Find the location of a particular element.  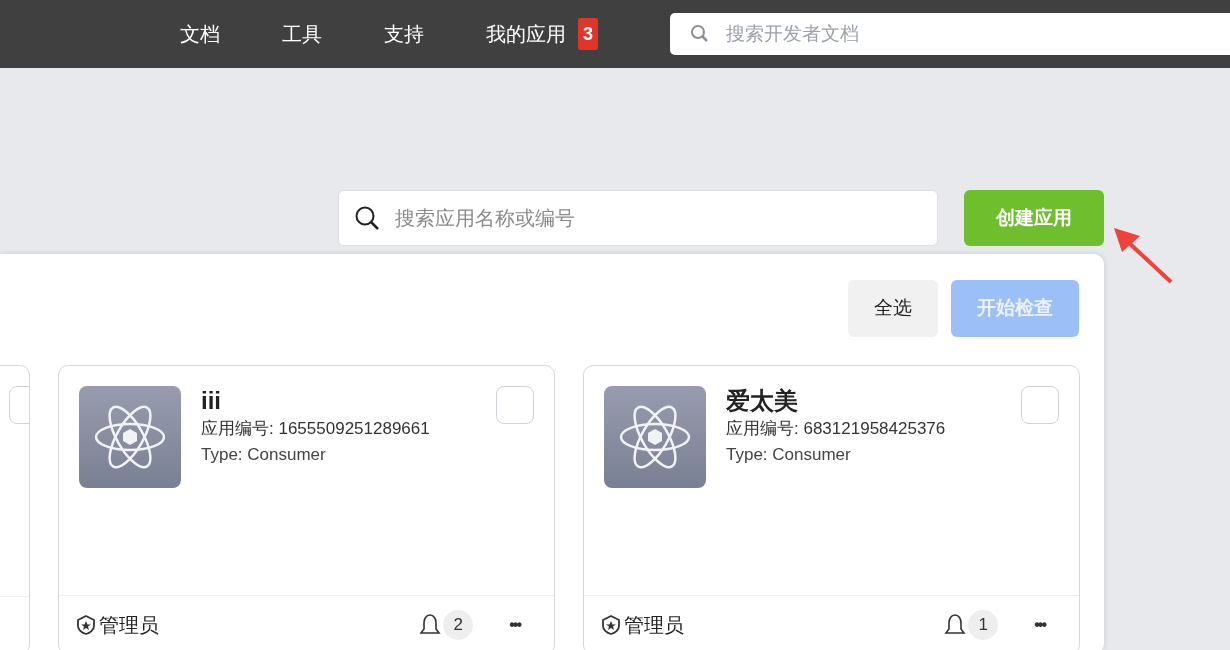

app-id: 应用编号: 683121958425376 is located at coordinates (836, 429).